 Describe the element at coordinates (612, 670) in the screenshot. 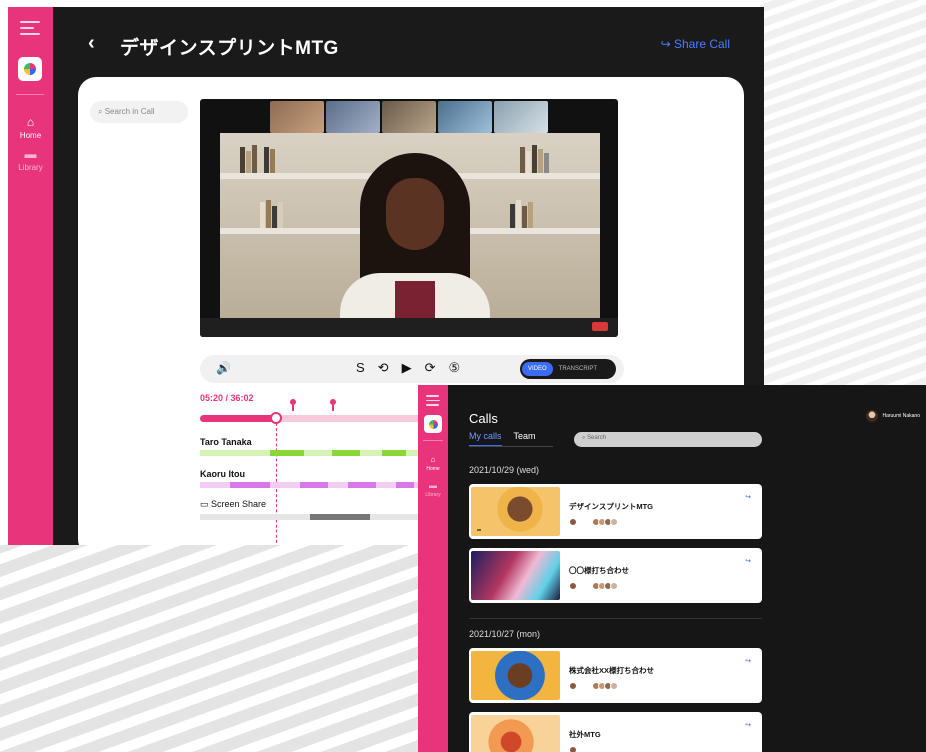

I see `call-title: 株式会社XX様打ち合わせ` at that location.